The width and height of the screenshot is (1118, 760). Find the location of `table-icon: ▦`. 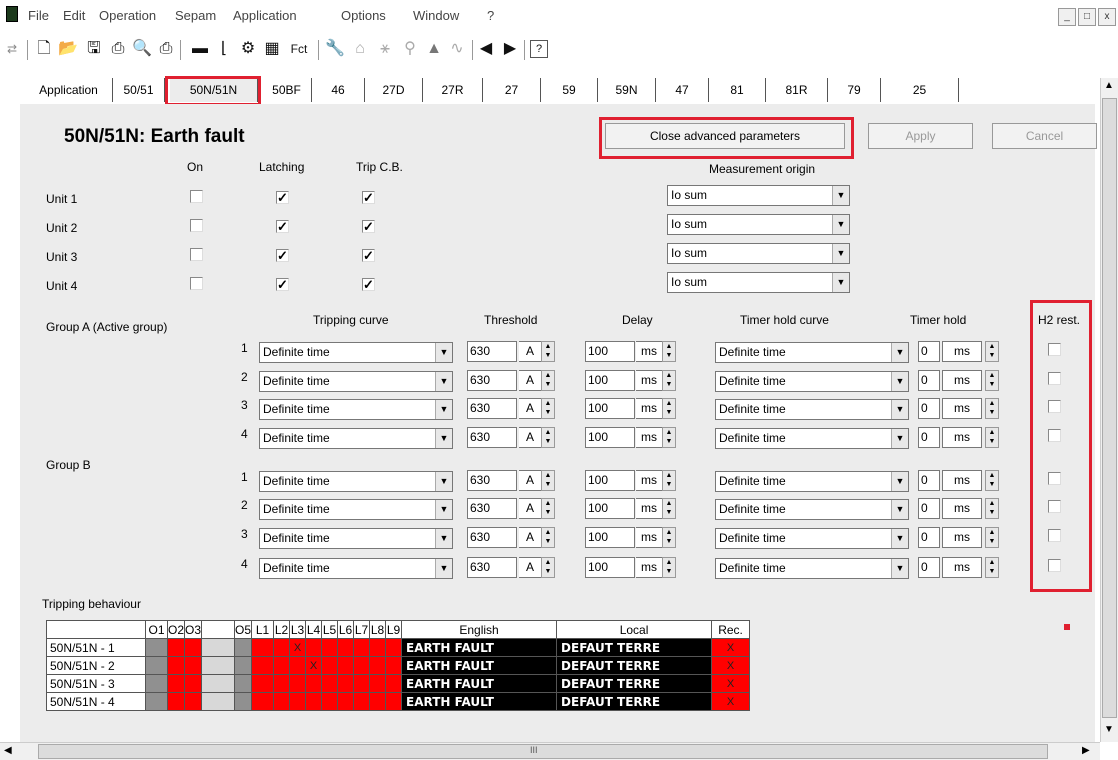

table-icon: ▦ is located at coordinates (272, 49).